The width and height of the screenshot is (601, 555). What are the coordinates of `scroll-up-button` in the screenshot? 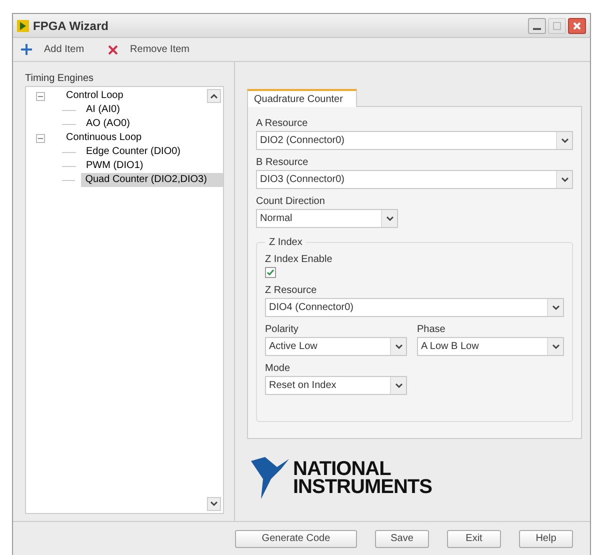 It's located at (214, 96).